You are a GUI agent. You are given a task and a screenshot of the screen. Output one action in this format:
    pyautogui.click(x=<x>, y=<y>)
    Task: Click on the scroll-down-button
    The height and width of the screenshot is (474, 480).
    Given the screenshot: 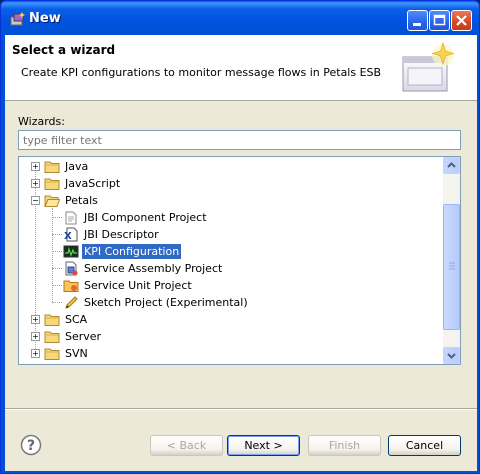 What is the action you would take?
    pyautogui.click(x=451, y=355)
    